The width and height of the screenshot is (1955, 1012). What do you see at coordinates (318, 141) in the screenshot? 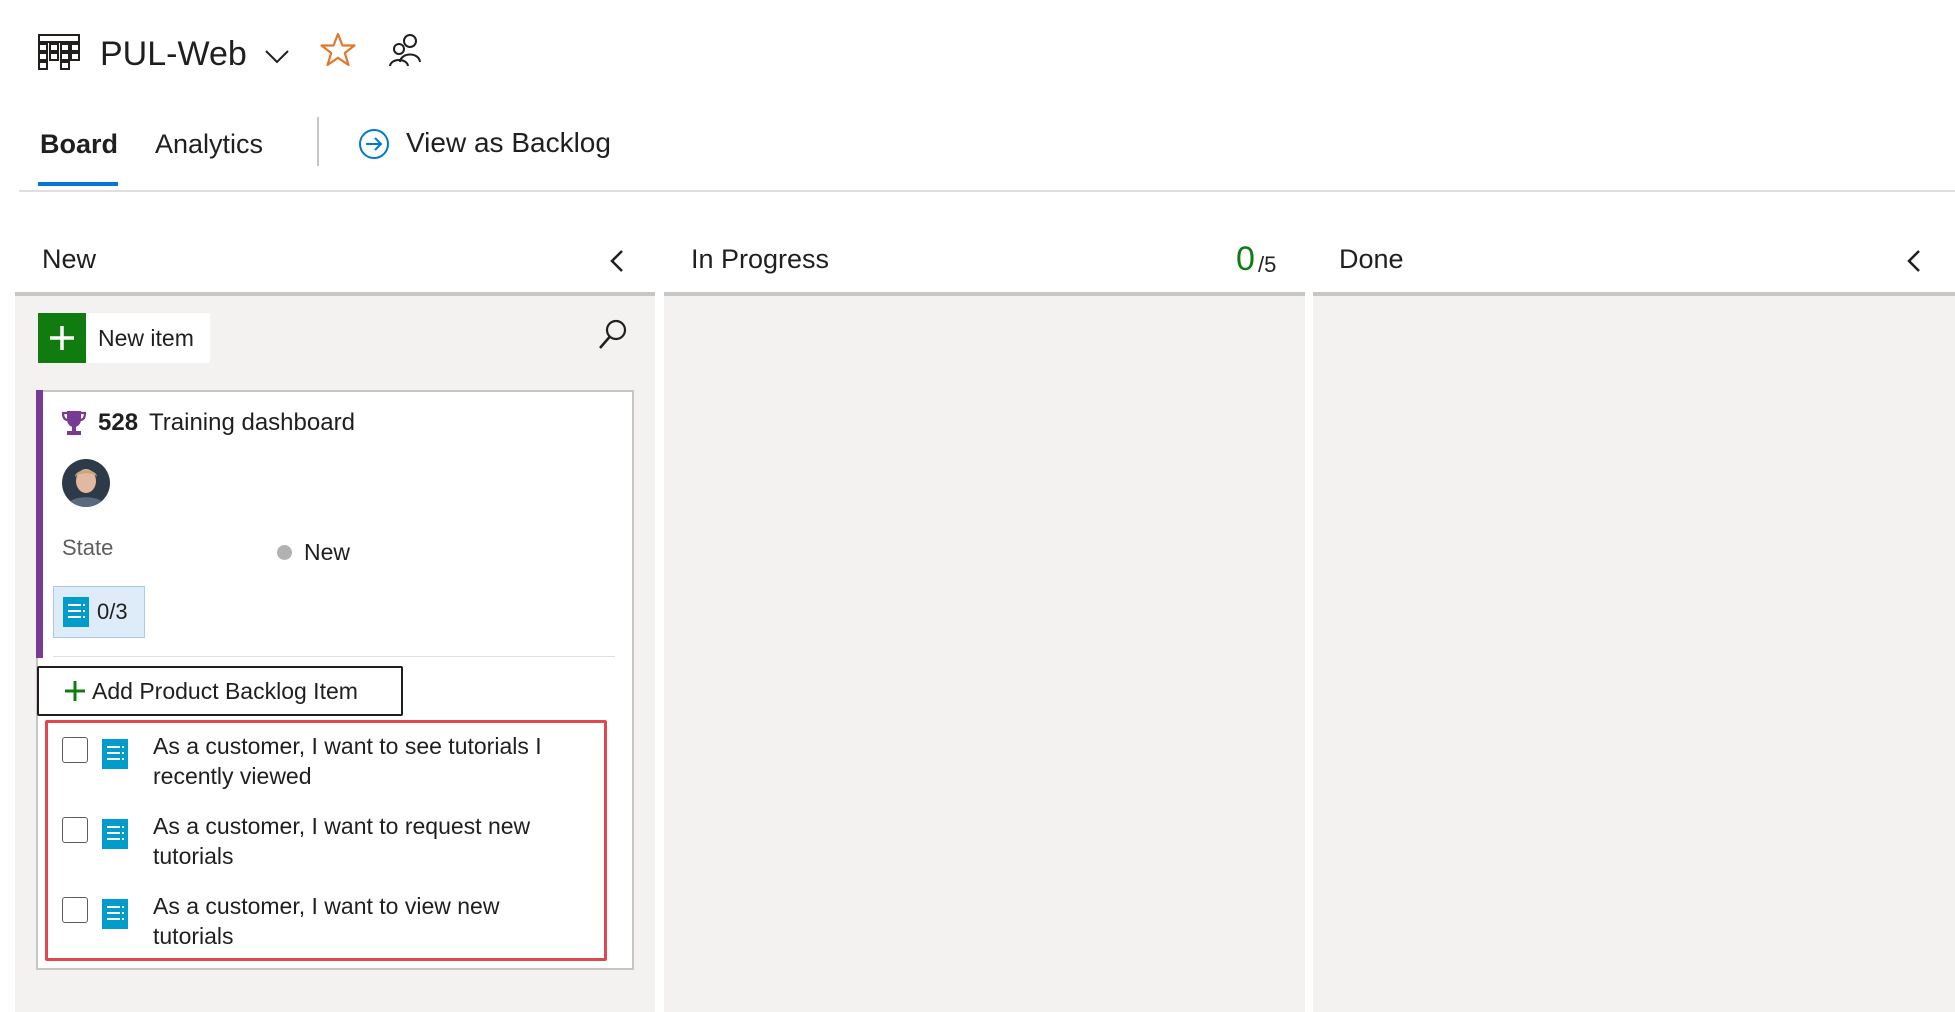
I see `tab-separator` at bounding box center [318, 141].